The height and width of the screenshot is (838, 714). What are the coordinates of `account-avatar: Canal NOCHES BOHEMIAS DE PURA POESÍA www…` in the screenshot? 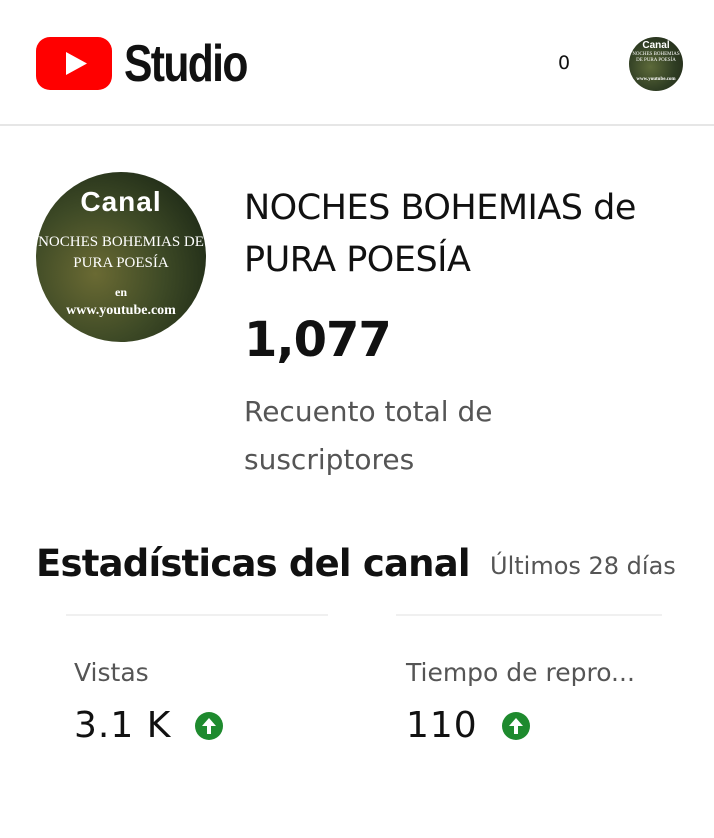 It's located at (656, 64).